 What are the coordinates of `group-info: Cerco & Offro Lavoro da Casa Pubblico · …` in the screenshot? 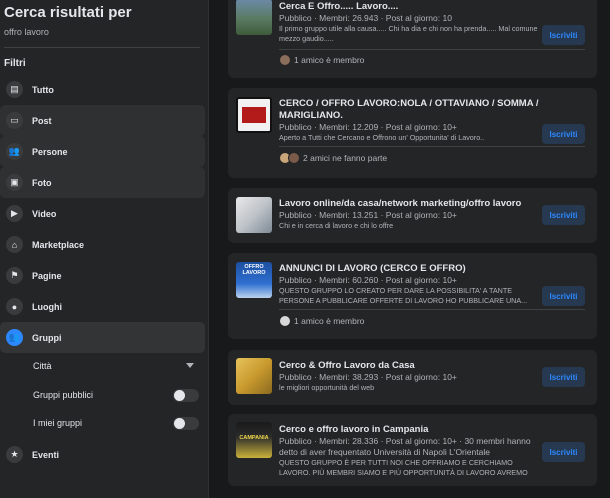 It's located at (410, 376).